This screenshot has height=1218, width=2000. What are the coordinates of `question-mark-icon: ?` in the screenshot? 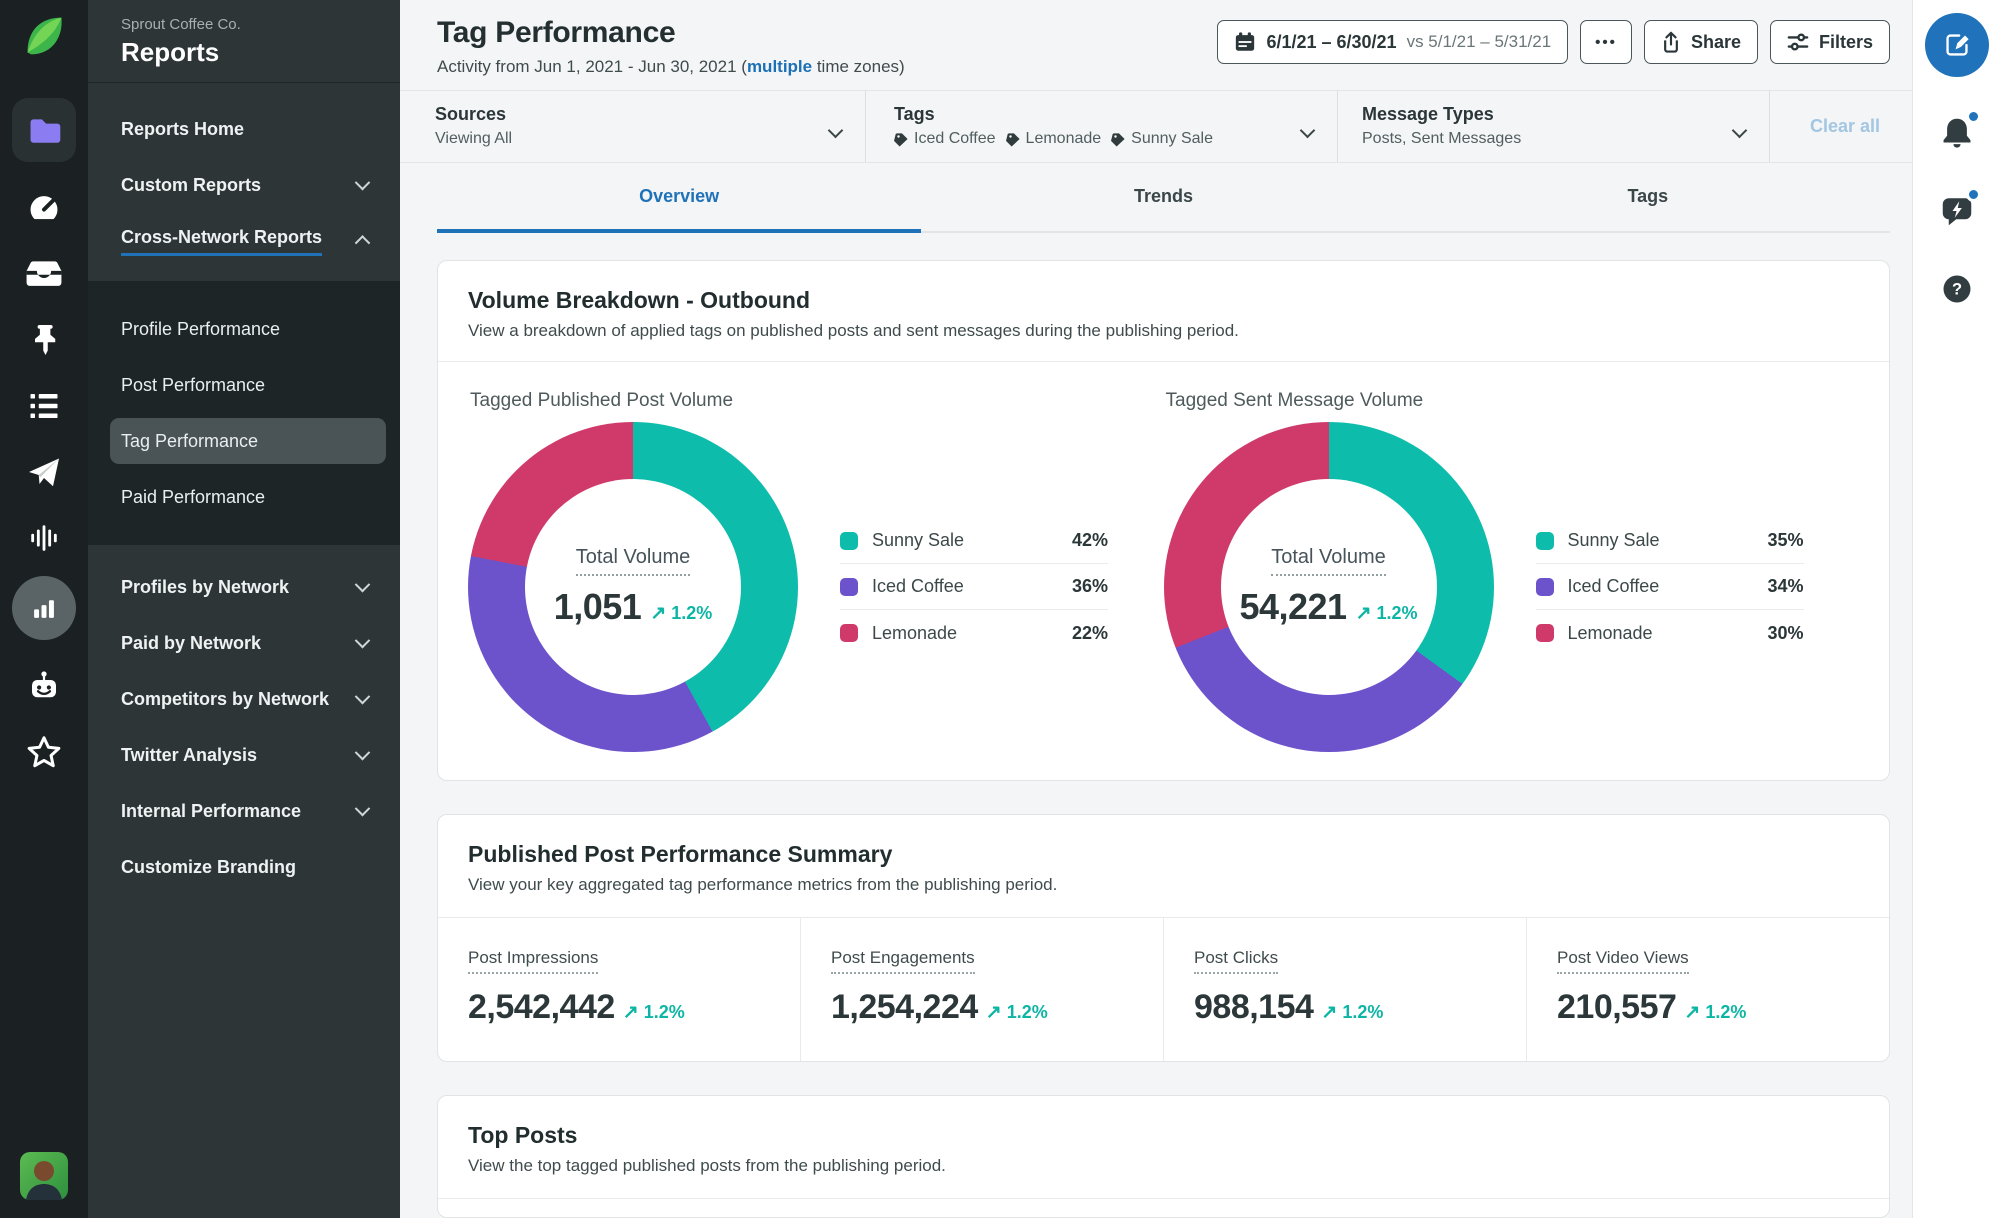 It's located at (1956, 289).